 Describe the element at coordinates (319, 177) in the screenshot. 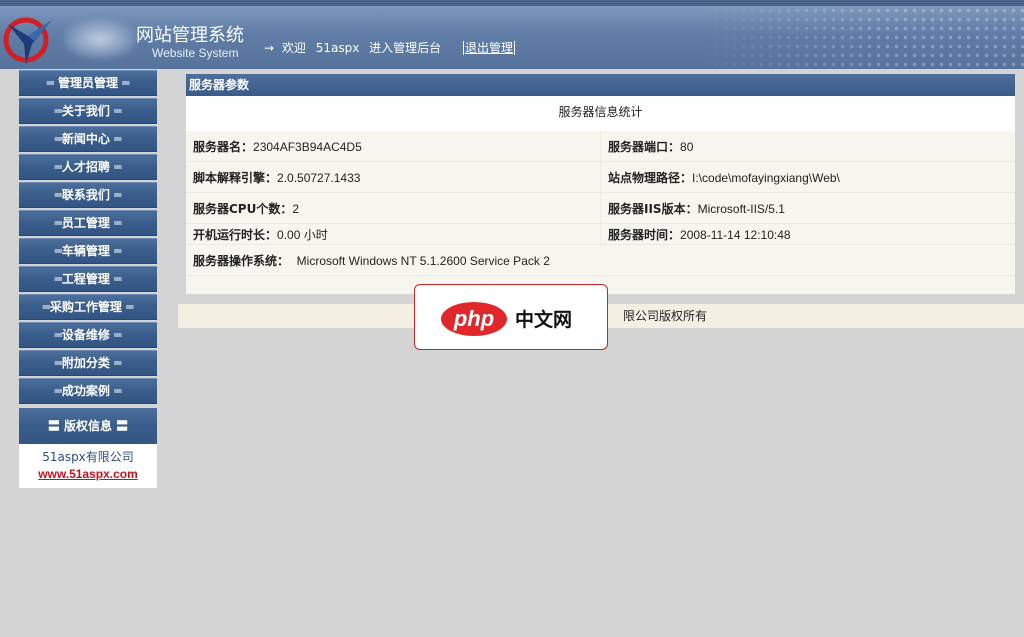

I see `field-value: 2.0.50727.1433` at that location.